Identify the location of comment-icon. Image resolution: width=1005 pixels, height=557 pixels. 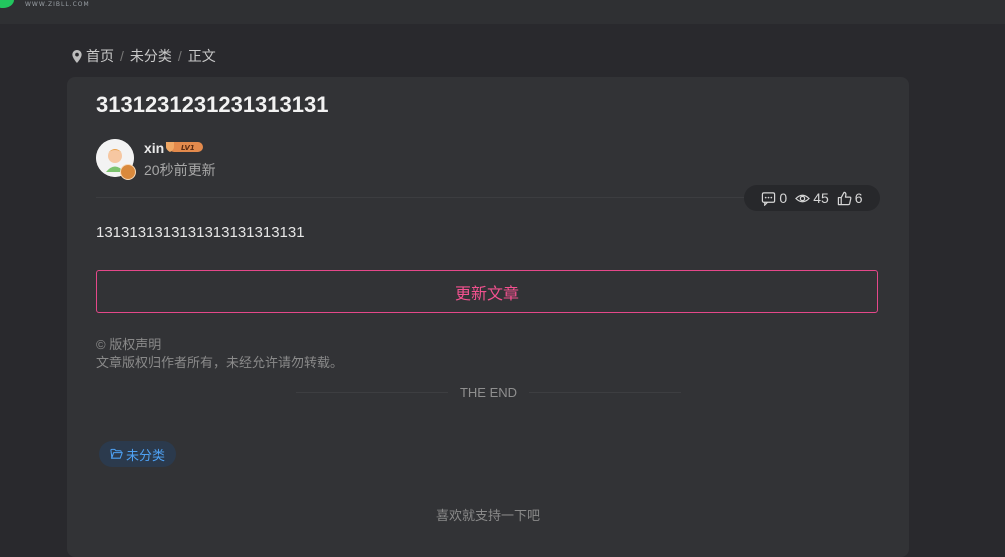
(769, 198).